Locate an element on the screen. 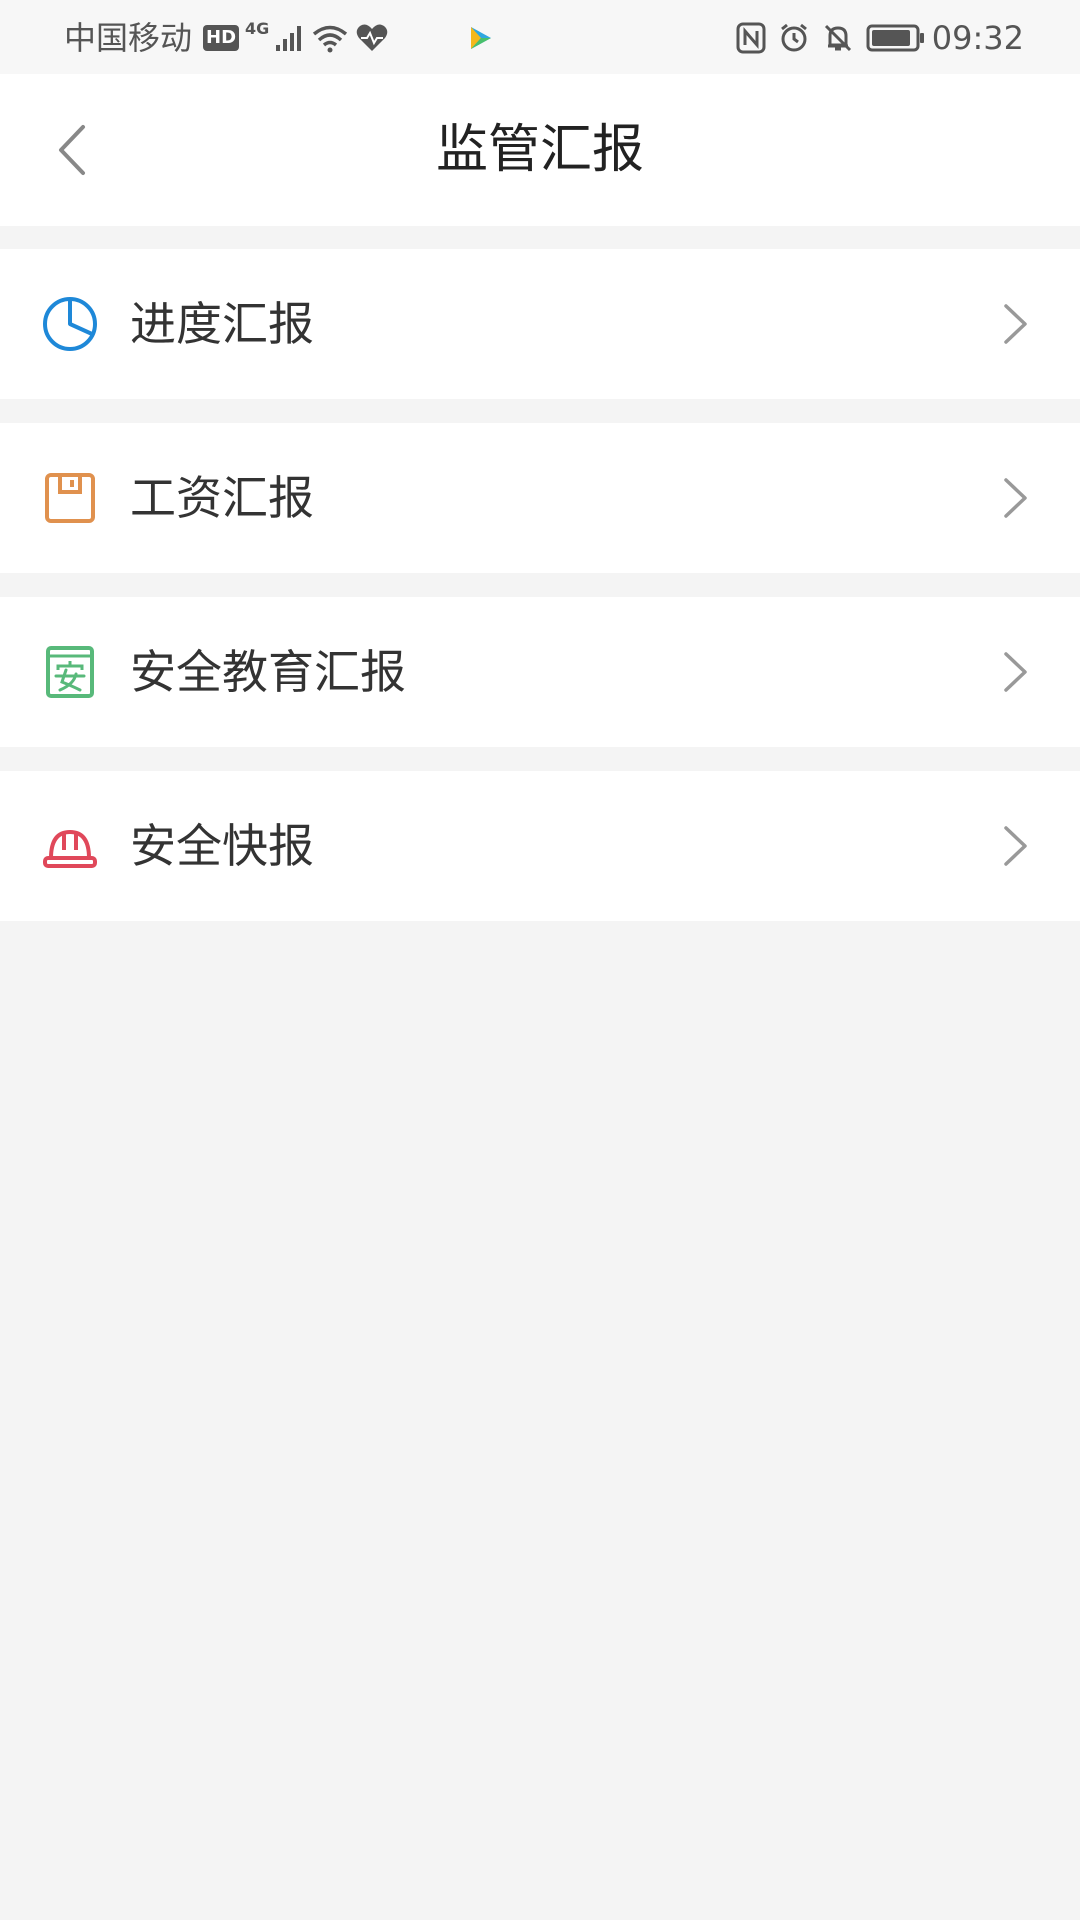 The image size is (1080, 1920). pie-chart-icon is located at coordinates (70, 324).